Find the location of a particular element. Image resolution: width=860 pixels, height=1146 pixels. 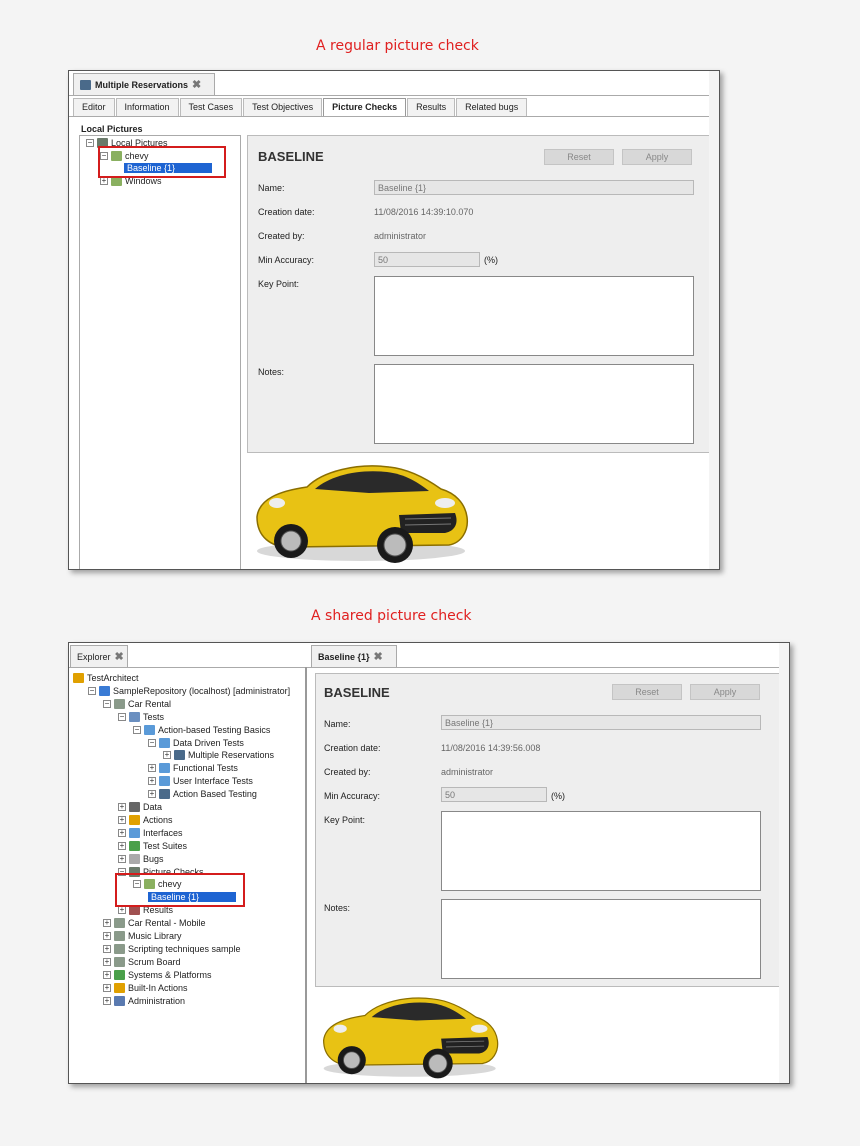

tab-related-bugs: Related bugs is located at coordinates (492, 107).